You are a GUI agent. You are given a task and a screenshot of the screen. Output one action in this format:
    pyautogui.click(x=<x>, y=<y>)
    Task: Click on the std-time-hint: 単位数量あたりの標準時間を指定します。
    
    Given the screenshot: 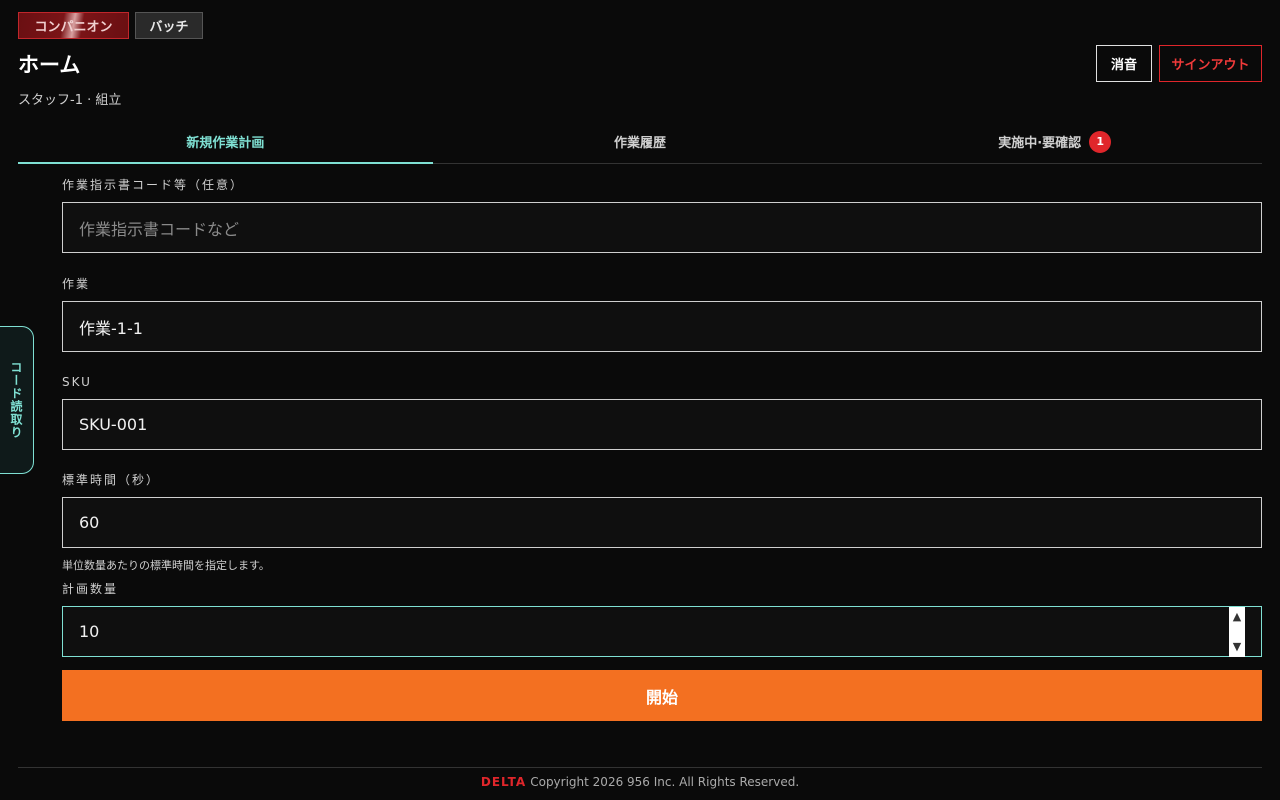 What is the action you would take?
    pyautogui.click(x=166, y=565)
    